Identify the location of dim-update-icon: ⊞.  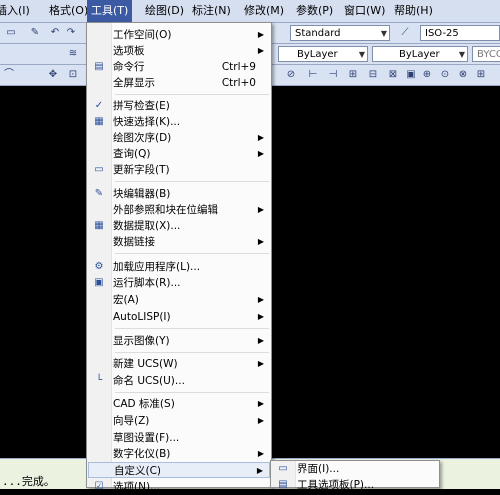
(481, 75).